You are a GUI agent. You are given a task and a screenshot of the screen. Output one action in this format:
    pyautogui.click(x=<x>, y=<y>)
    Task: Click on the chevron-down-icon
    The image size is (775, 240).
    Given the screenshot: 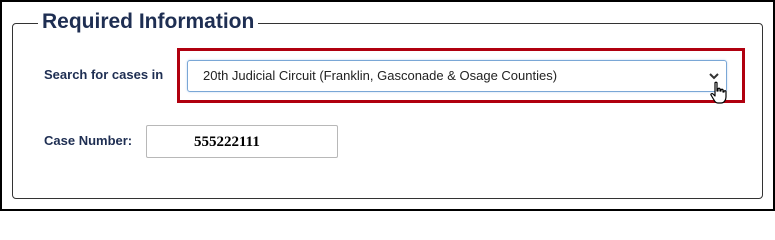 What is the action you would take?
    pyautogui.click(x=714, y=76)
    